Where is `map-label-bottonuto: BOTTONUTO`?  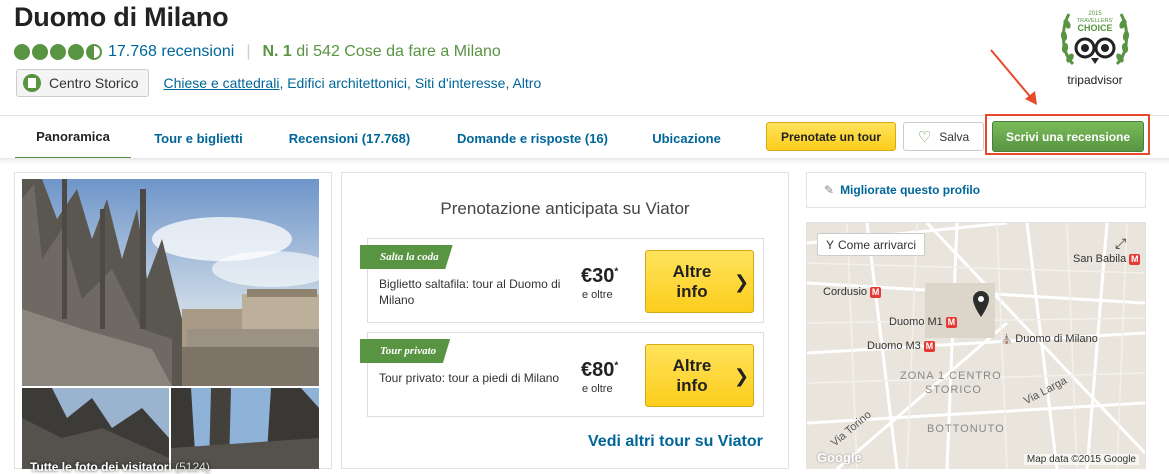 map-label-bottonuto: BOTTONUTO is located at coordinates (966, 429).